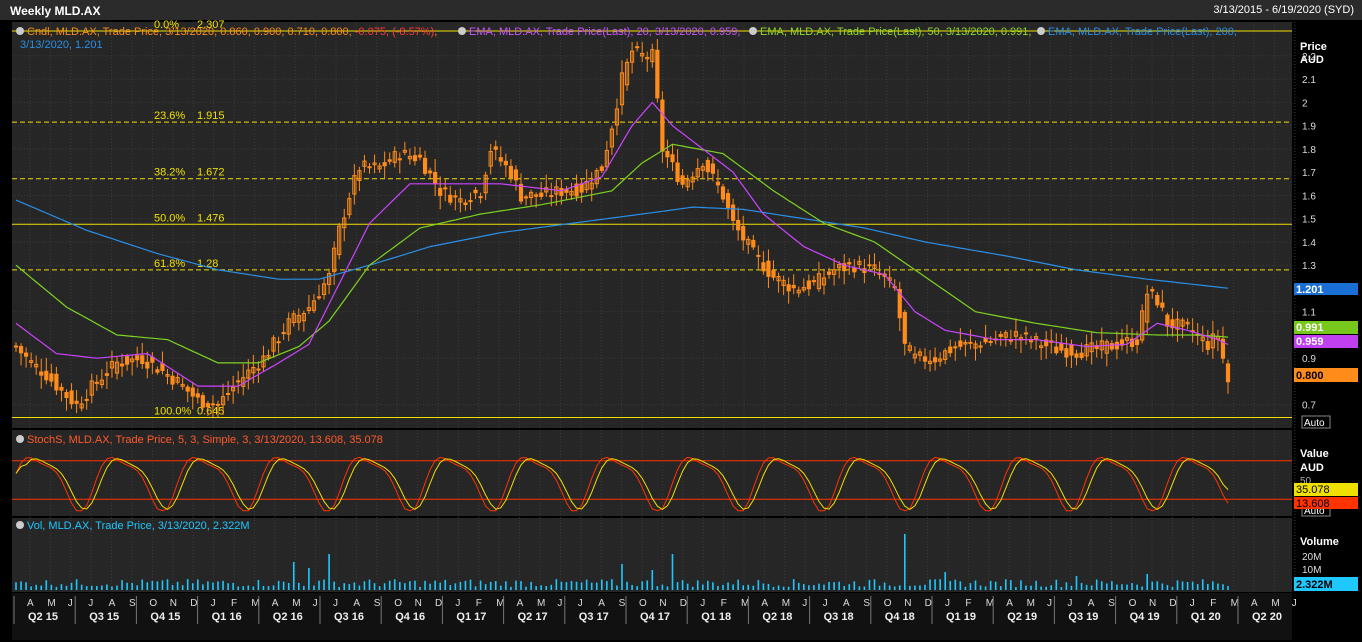 The height and width of the screenshot is (642, 1362). Describe the element at coordinates (435, 32) in the screenshot. I see `candle-legend-suffix: ,` at that location.